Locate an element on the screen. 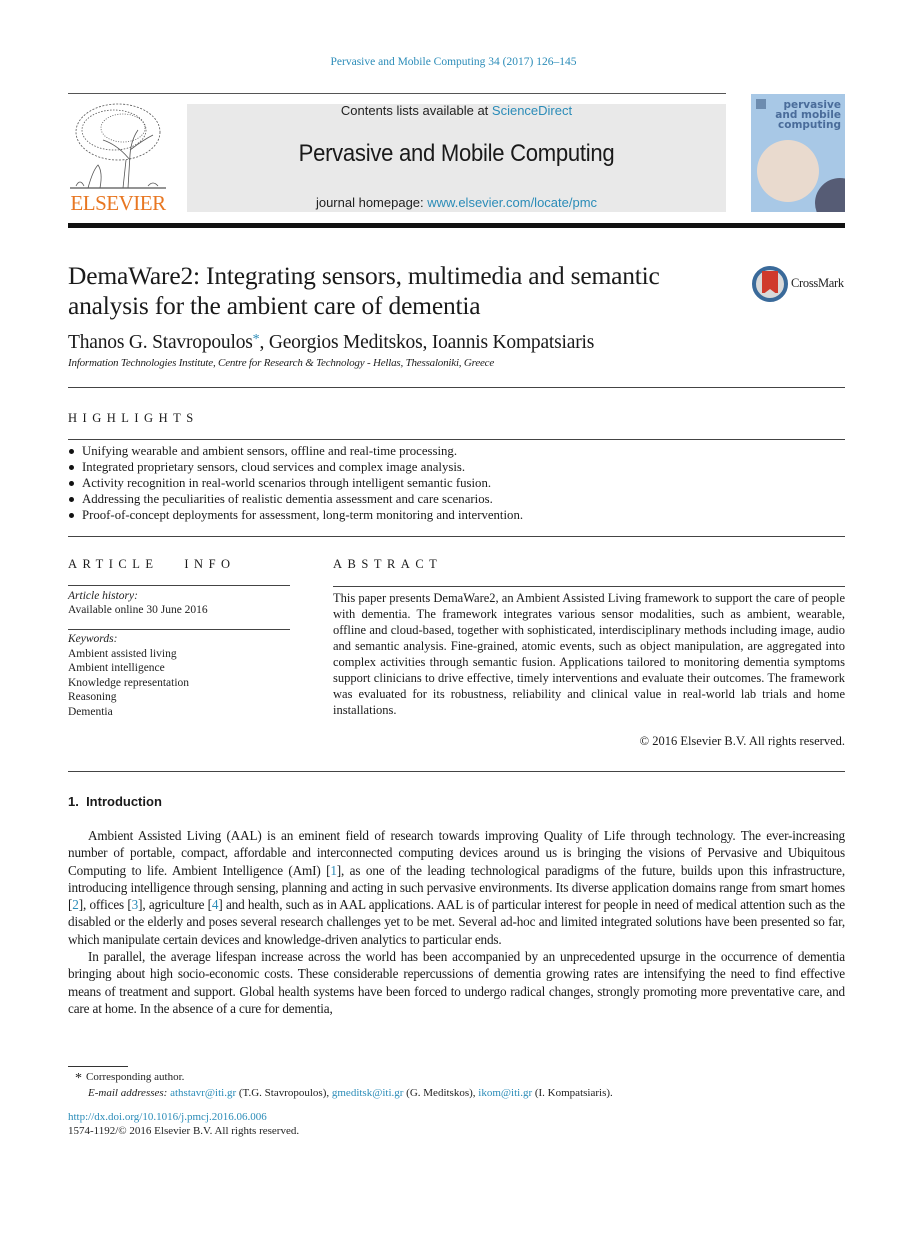 The image size is (907, 1238). email-owner: (I. Kompatsiaris). is located at coordinates (572, 1093).